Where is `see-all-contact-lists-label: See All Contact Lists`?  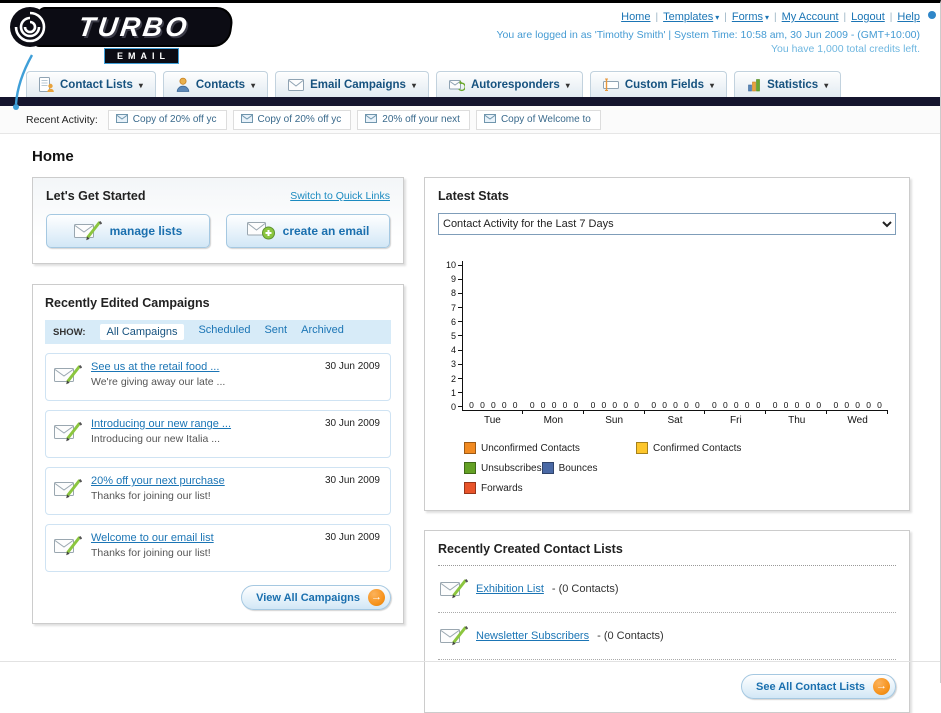
see-all-contact-lists-label: See All Contact Lists is located at coordinates (810, 686).